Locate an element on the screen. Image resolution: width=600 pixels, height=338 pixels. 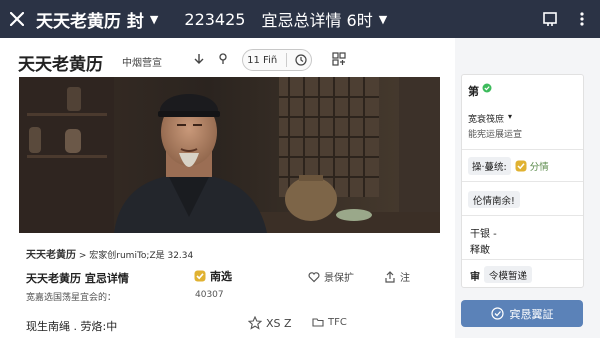
time-pill: 11 Fiñ is located at coordinates (277, 60).